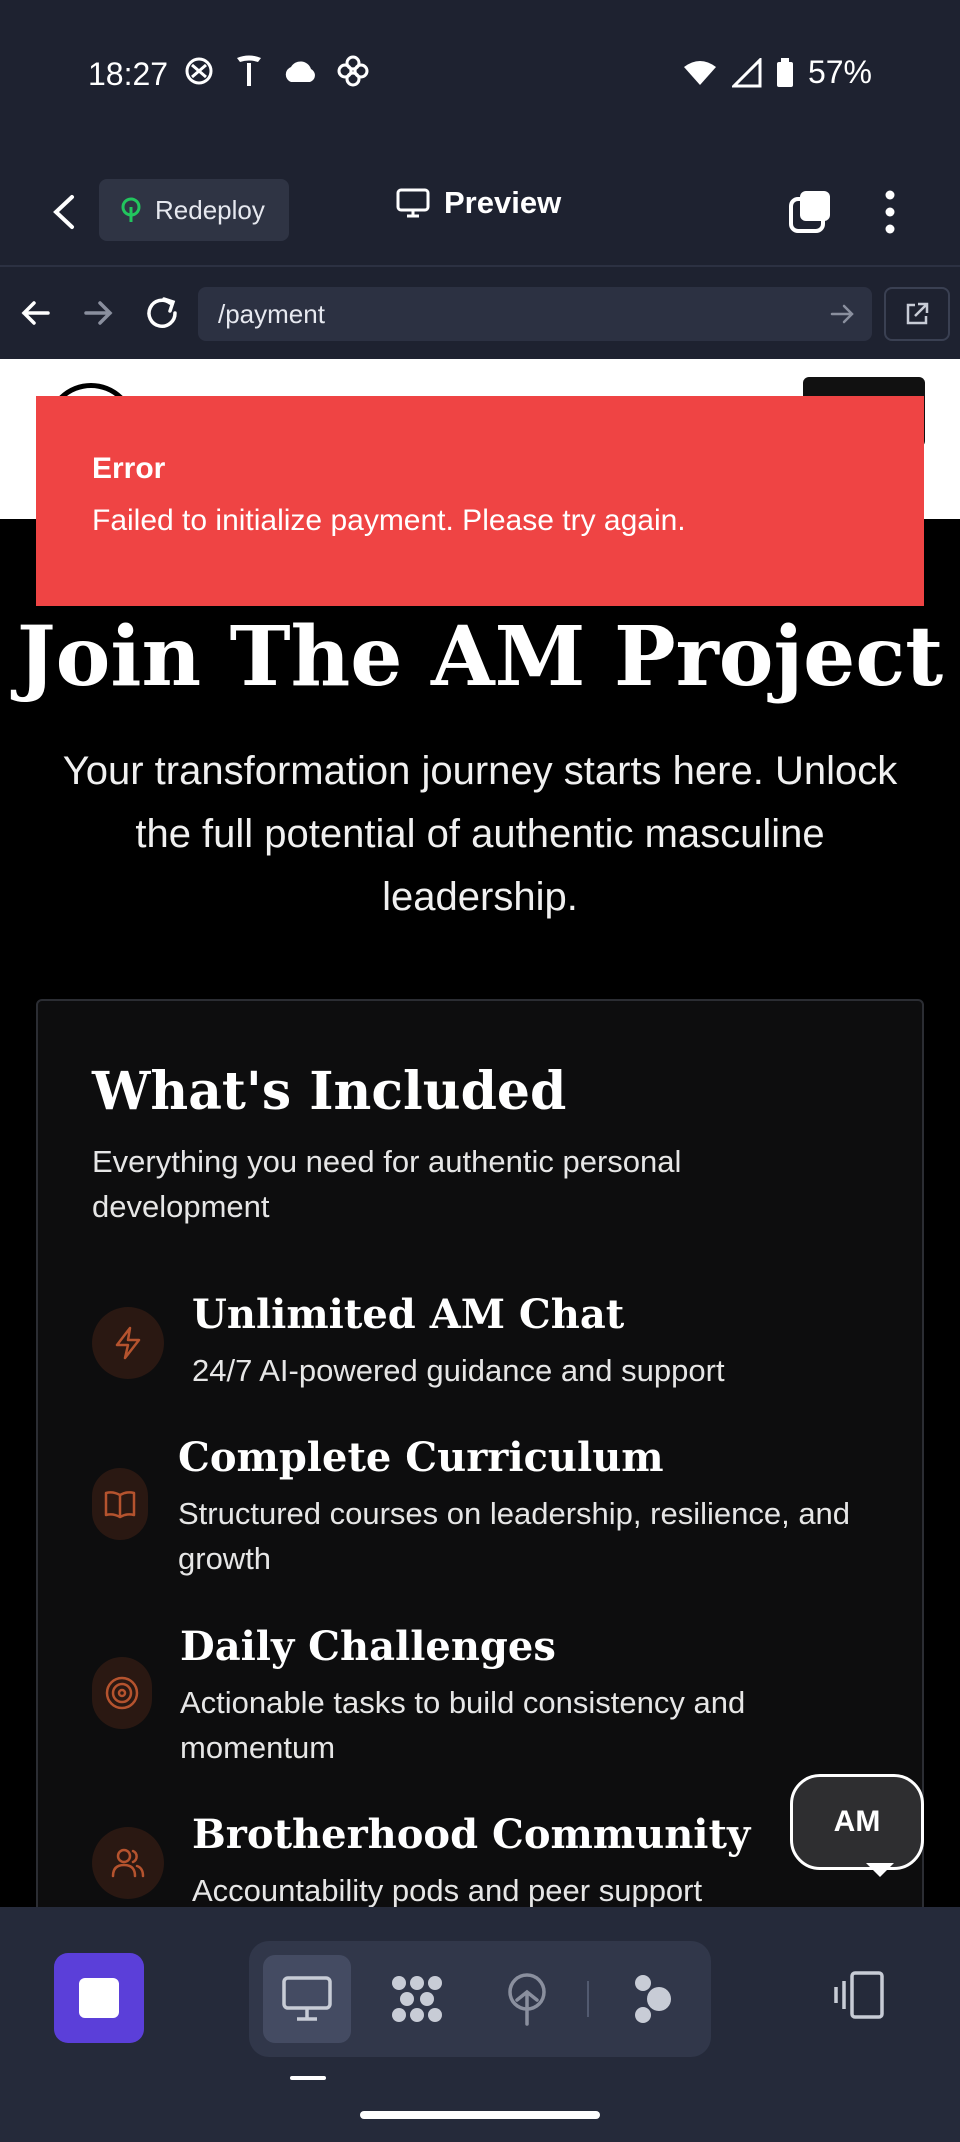 The height and width of the screenshot is (2142, 960). I want to click on users-icon, so click(128, 1863).